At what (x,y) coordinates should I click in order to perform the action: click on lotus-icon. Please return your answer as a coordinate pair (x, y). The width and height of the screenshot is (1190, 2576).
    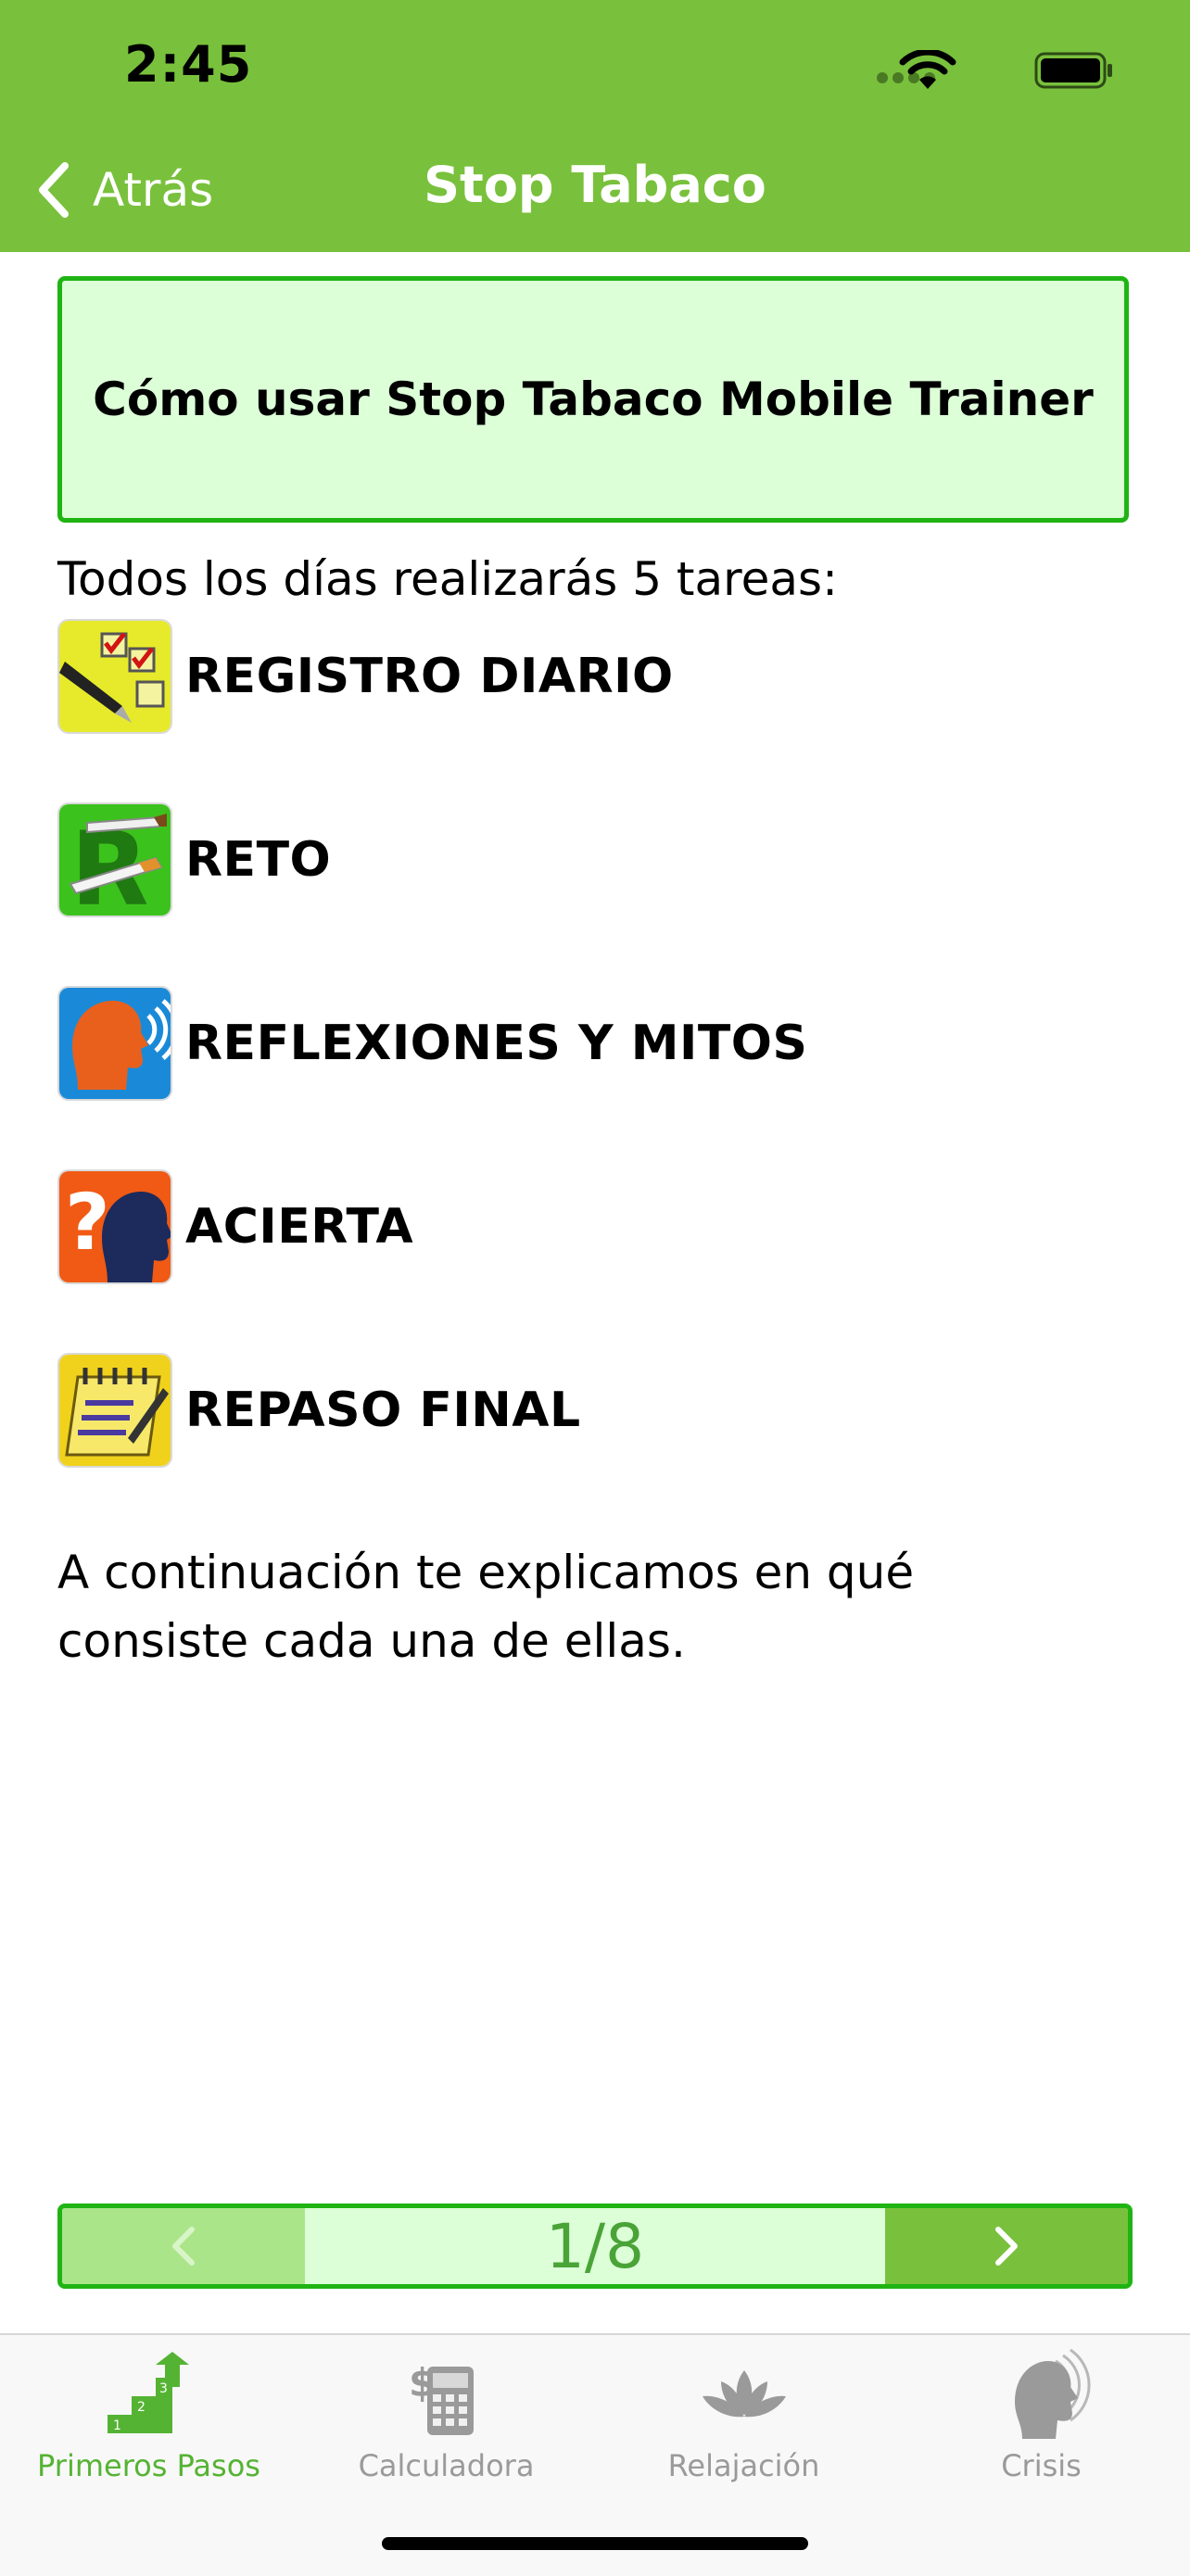
    Looking at the image, I should click on (744, 2394).